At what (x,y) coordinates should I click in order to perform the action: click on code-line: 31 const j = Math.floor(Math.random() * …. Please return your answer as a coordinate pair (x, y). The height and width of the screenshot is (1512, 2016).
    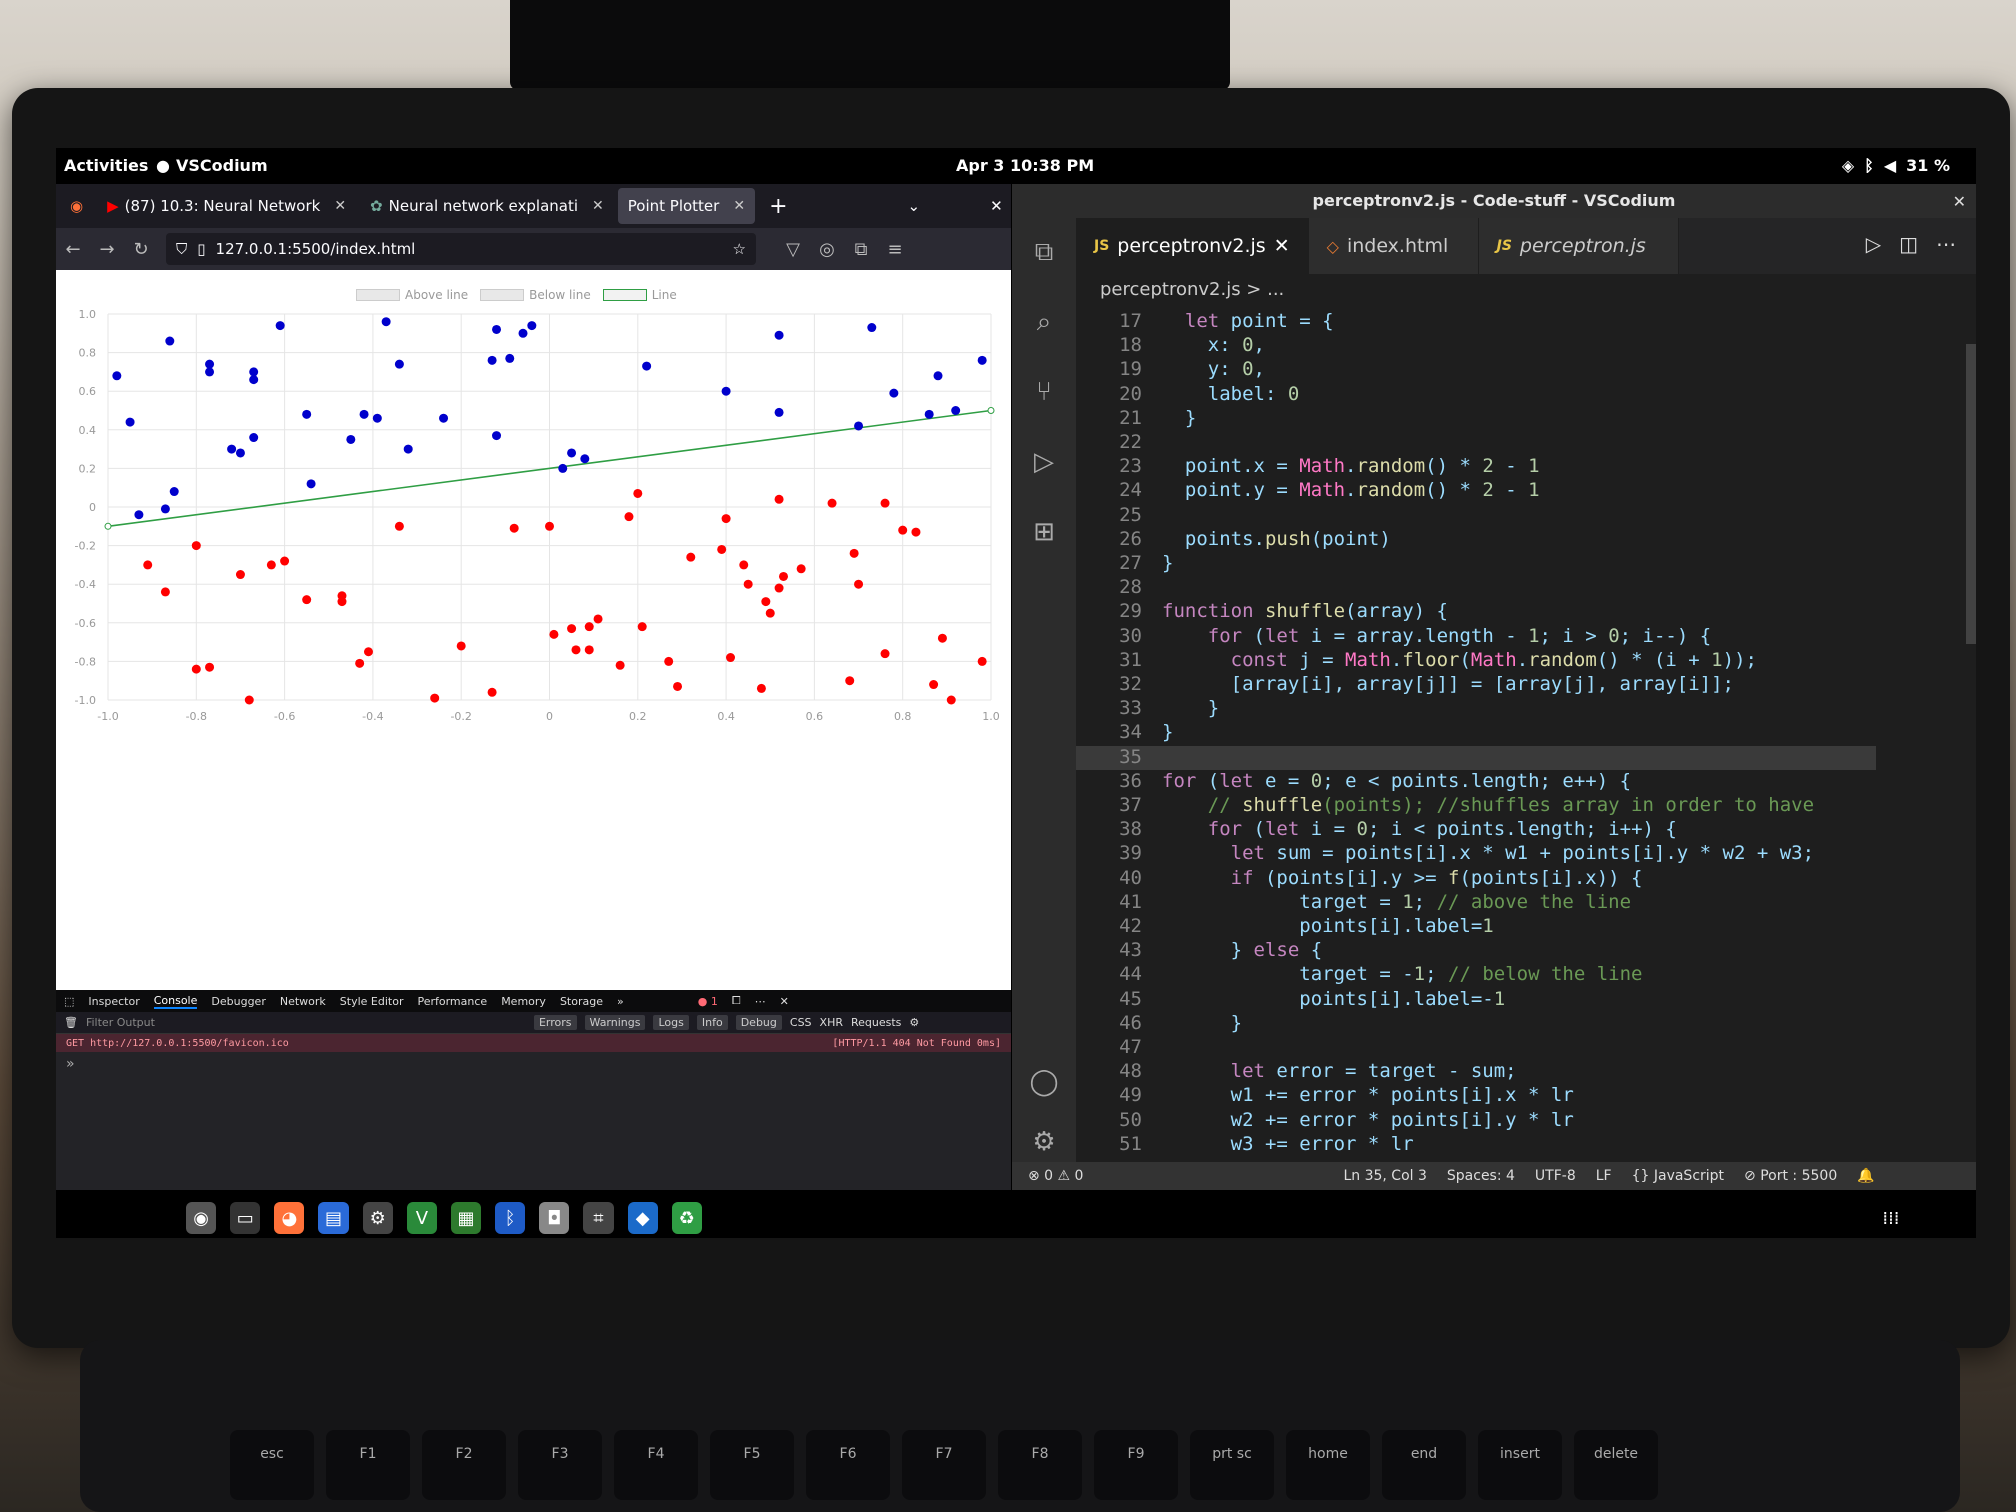
    Looking at the image, I should click on (1476, 661).